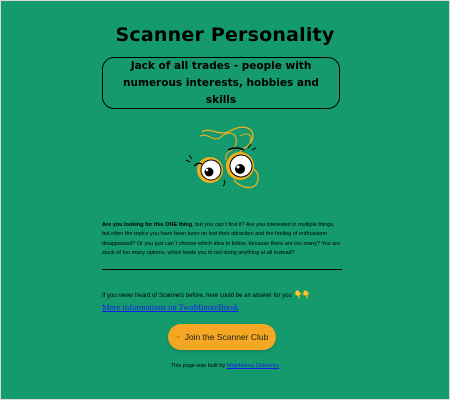  I want to click on intro-thing: thing, so click(185, 225).